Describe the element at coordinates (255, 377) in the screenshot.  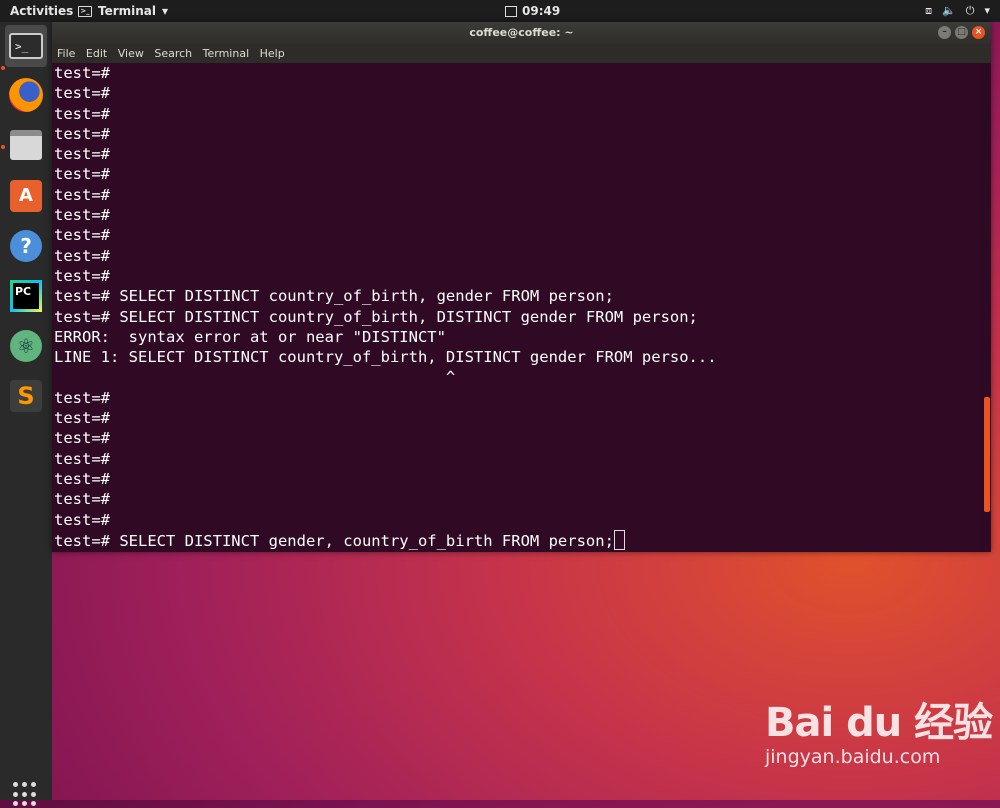
I see `terminal-error-caret: ^` at that location.